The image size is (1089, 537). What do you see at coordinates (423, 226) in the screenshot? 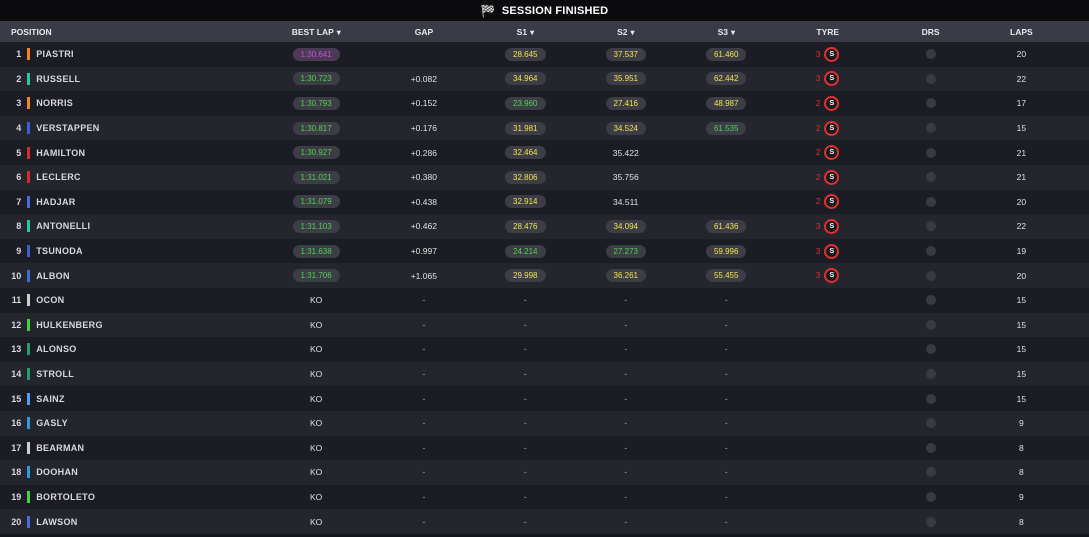
I see `gap-cell: +0.462` at bounding box center [423, 226].